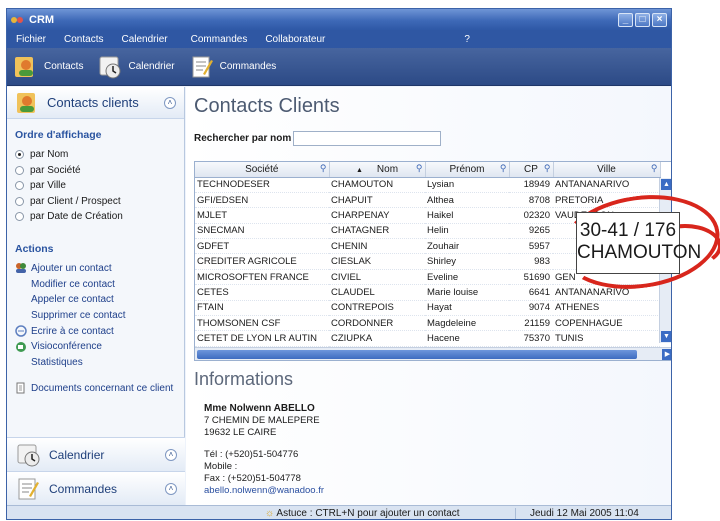 This screenshot has height=521, width=720. What do you see at coordinates (377, 246) in the screenshot?
I see `cell-nom: CHENIN` at bounding box center [377, 246].